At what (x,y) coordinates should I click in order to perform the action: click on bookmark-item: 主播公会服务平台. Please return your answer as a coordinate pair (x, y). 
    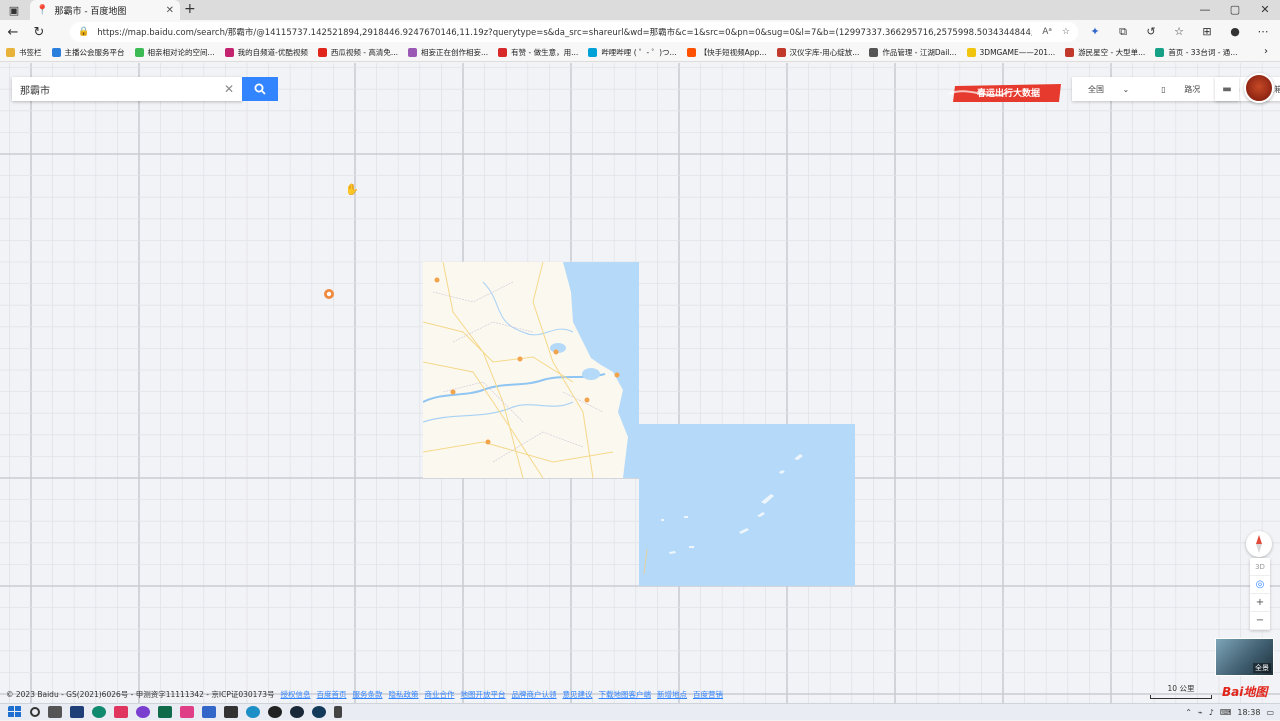
    Looking at the image, I should click on (88, 52).